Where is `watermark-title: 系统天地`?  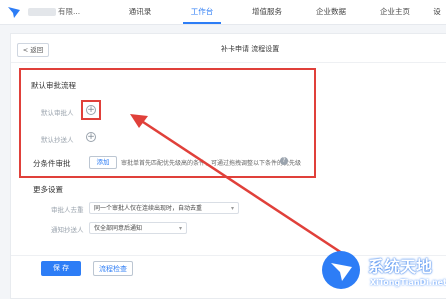 watermark-title: 系统天地 is located at coordinates (400, 266).